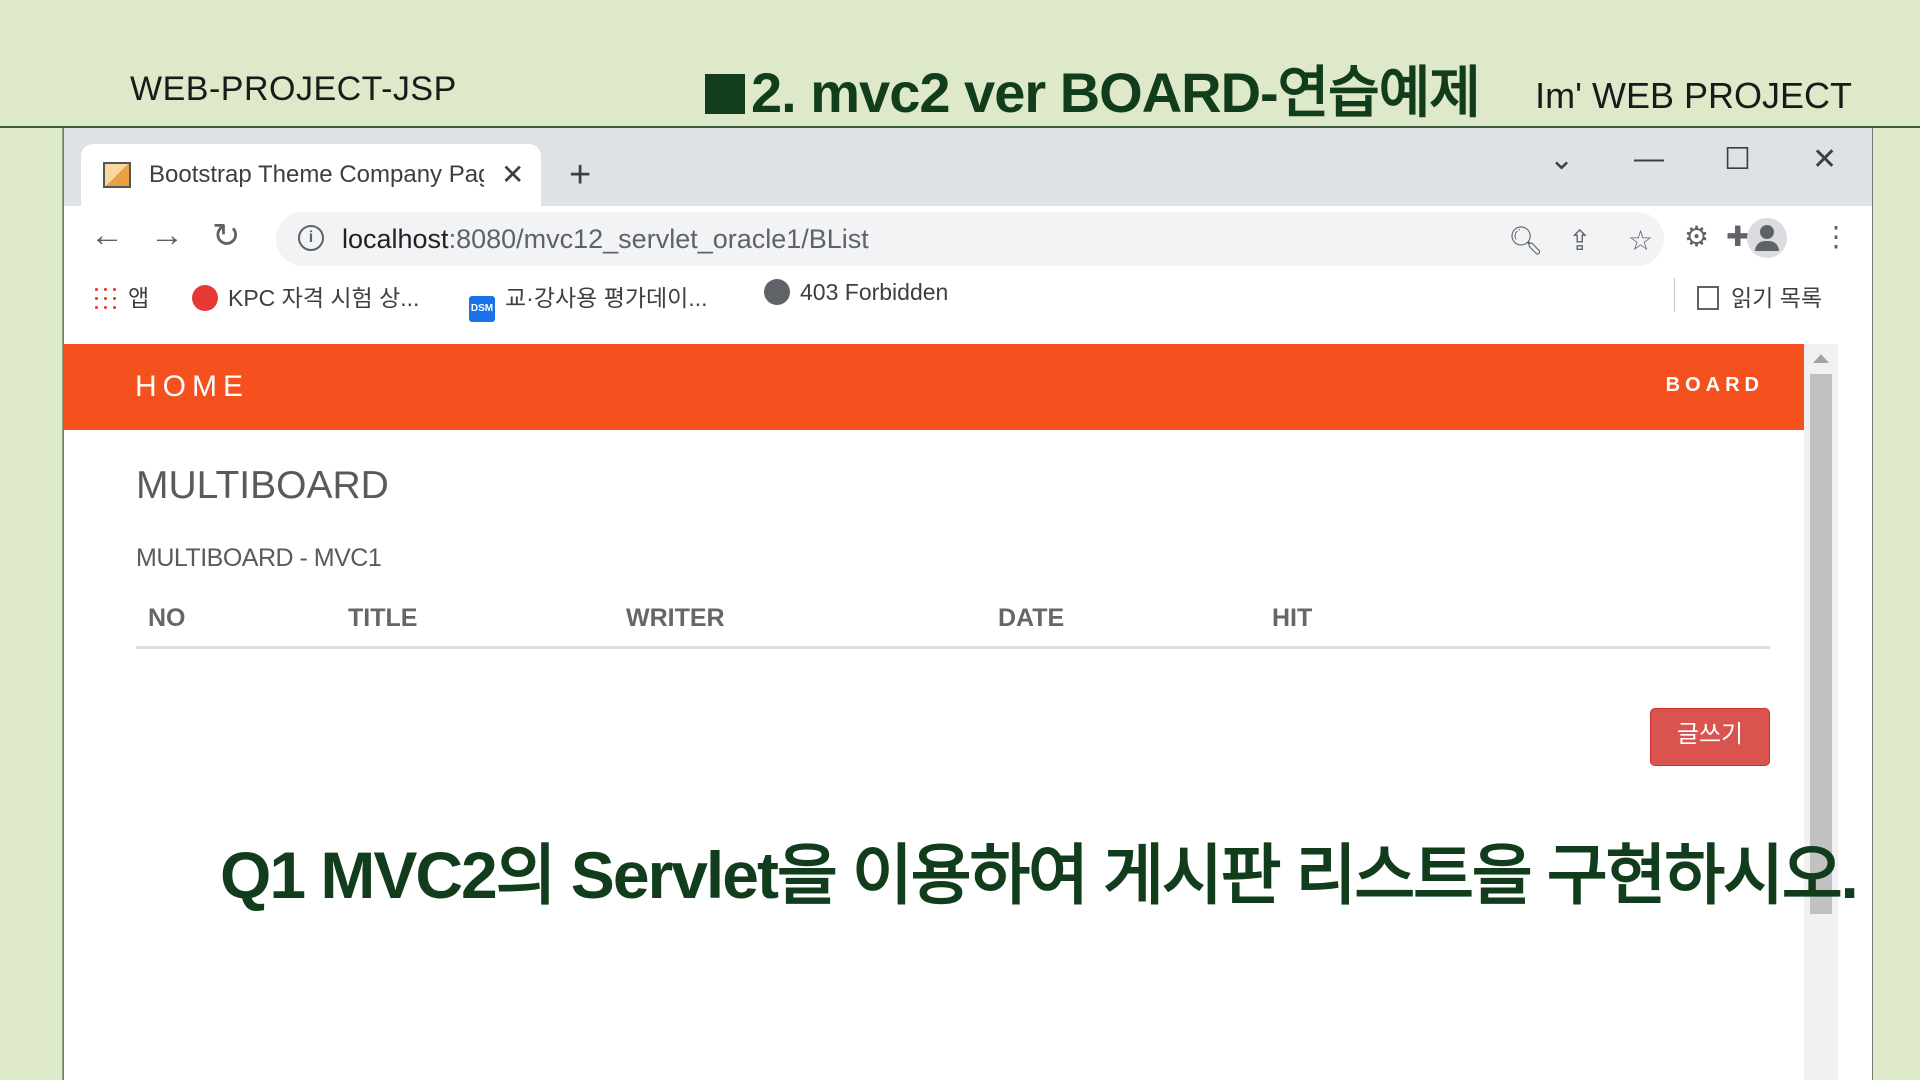 This screenshot has width=1920, height=1080. Describe the element at coordinates (1708, 298) in the screenshot. I see `reading-list-icon` at that location.